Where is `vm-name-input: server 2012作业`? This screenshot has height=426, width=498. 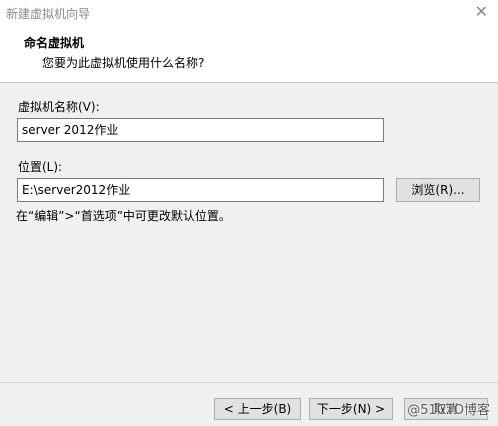 vm-name-input: server 2012作业 is located at coordinates (200, 130).